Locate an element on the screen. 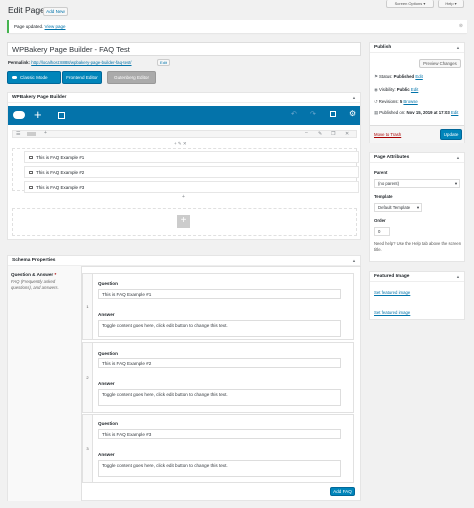 Image resolution: width=474 pixels, height=508 pixels. column-controls-icon: + ✎ ✕ is located at coordinates (180, 144).